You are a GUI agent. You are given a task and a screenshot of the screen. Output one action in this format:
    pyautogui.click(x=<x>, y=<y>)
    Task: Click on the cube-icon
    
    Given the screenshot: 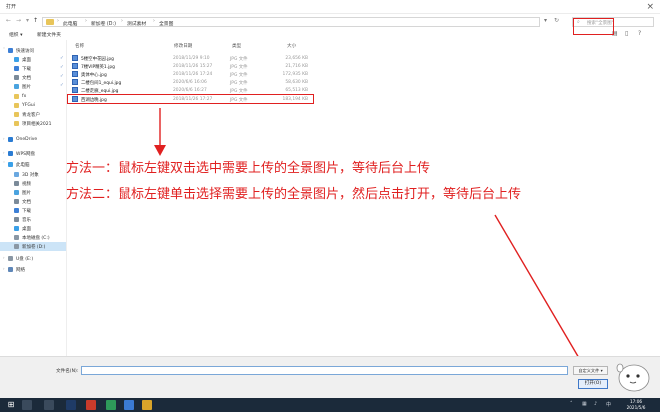 What is the action you would take?
    pyautogui.click(x=16, y=174)
    